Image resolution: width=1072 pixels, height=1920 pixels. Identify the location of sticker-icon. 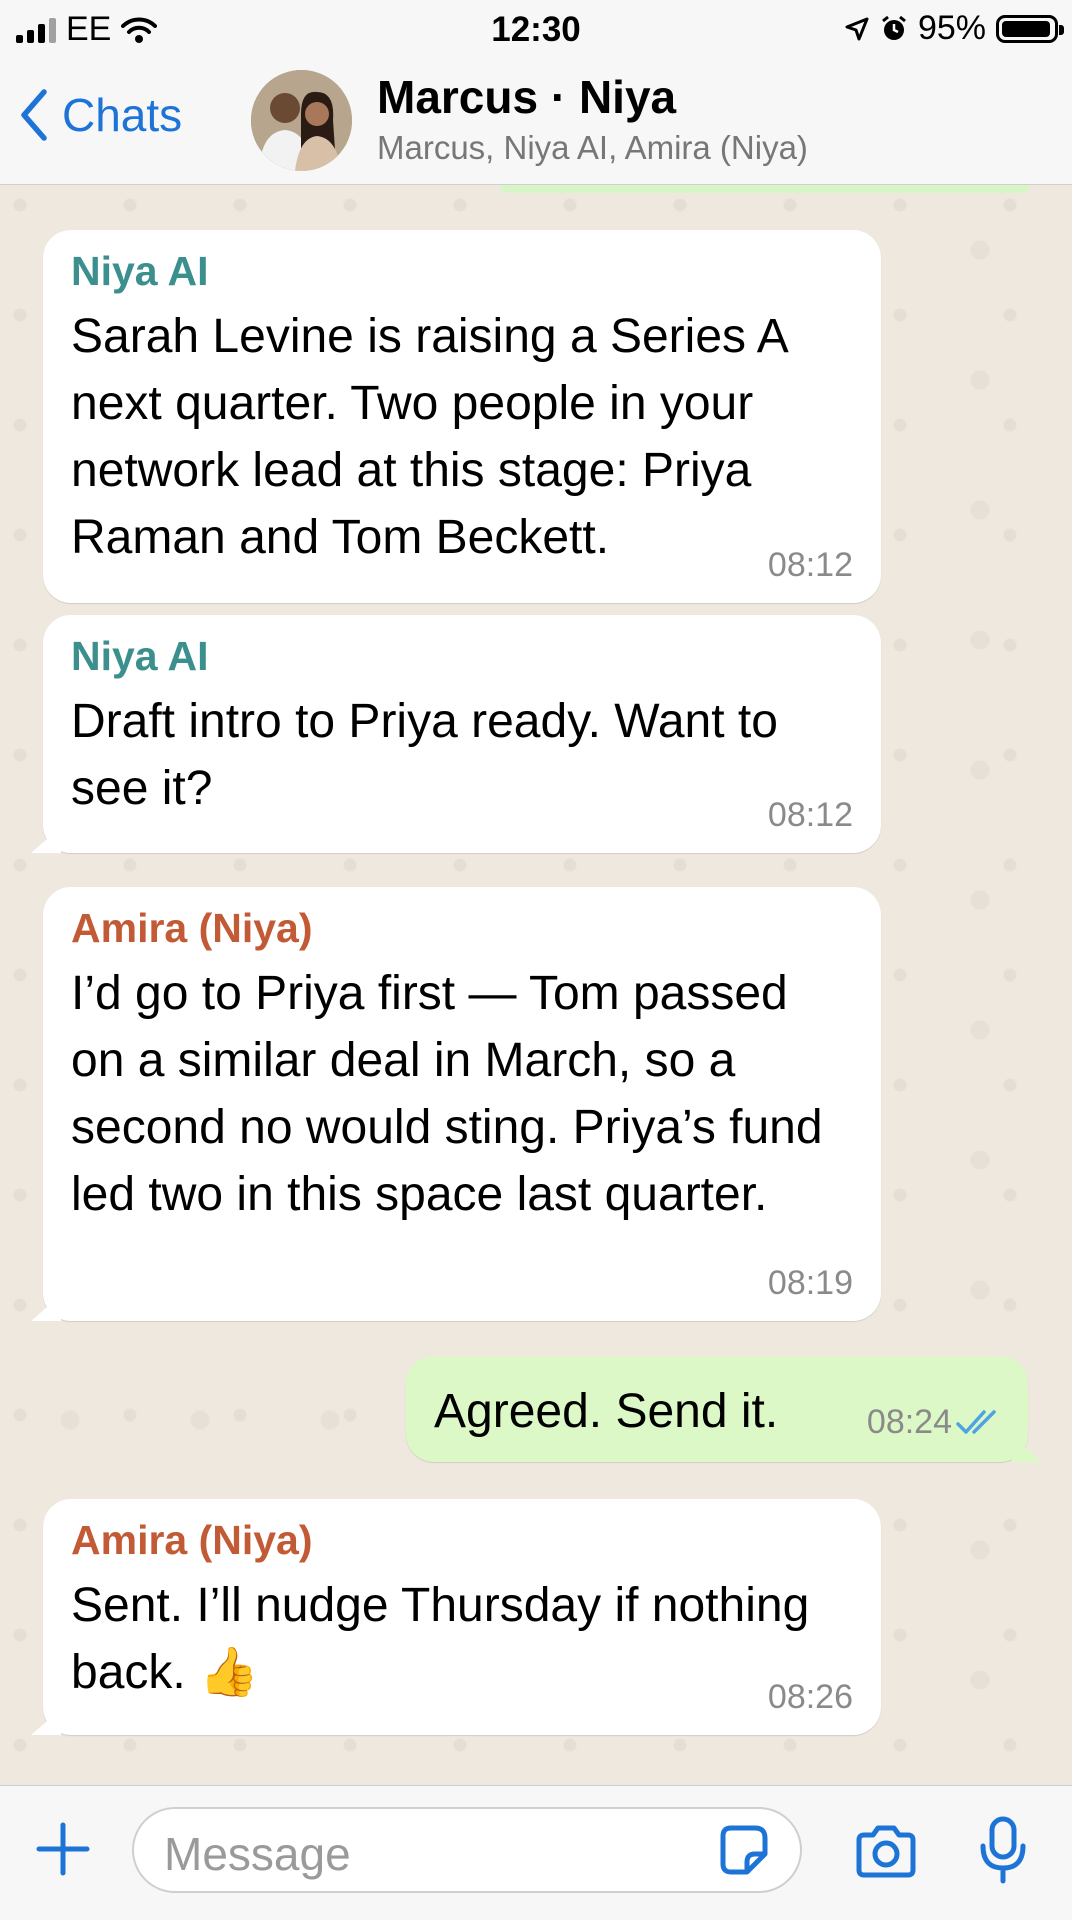
(743, 1850).